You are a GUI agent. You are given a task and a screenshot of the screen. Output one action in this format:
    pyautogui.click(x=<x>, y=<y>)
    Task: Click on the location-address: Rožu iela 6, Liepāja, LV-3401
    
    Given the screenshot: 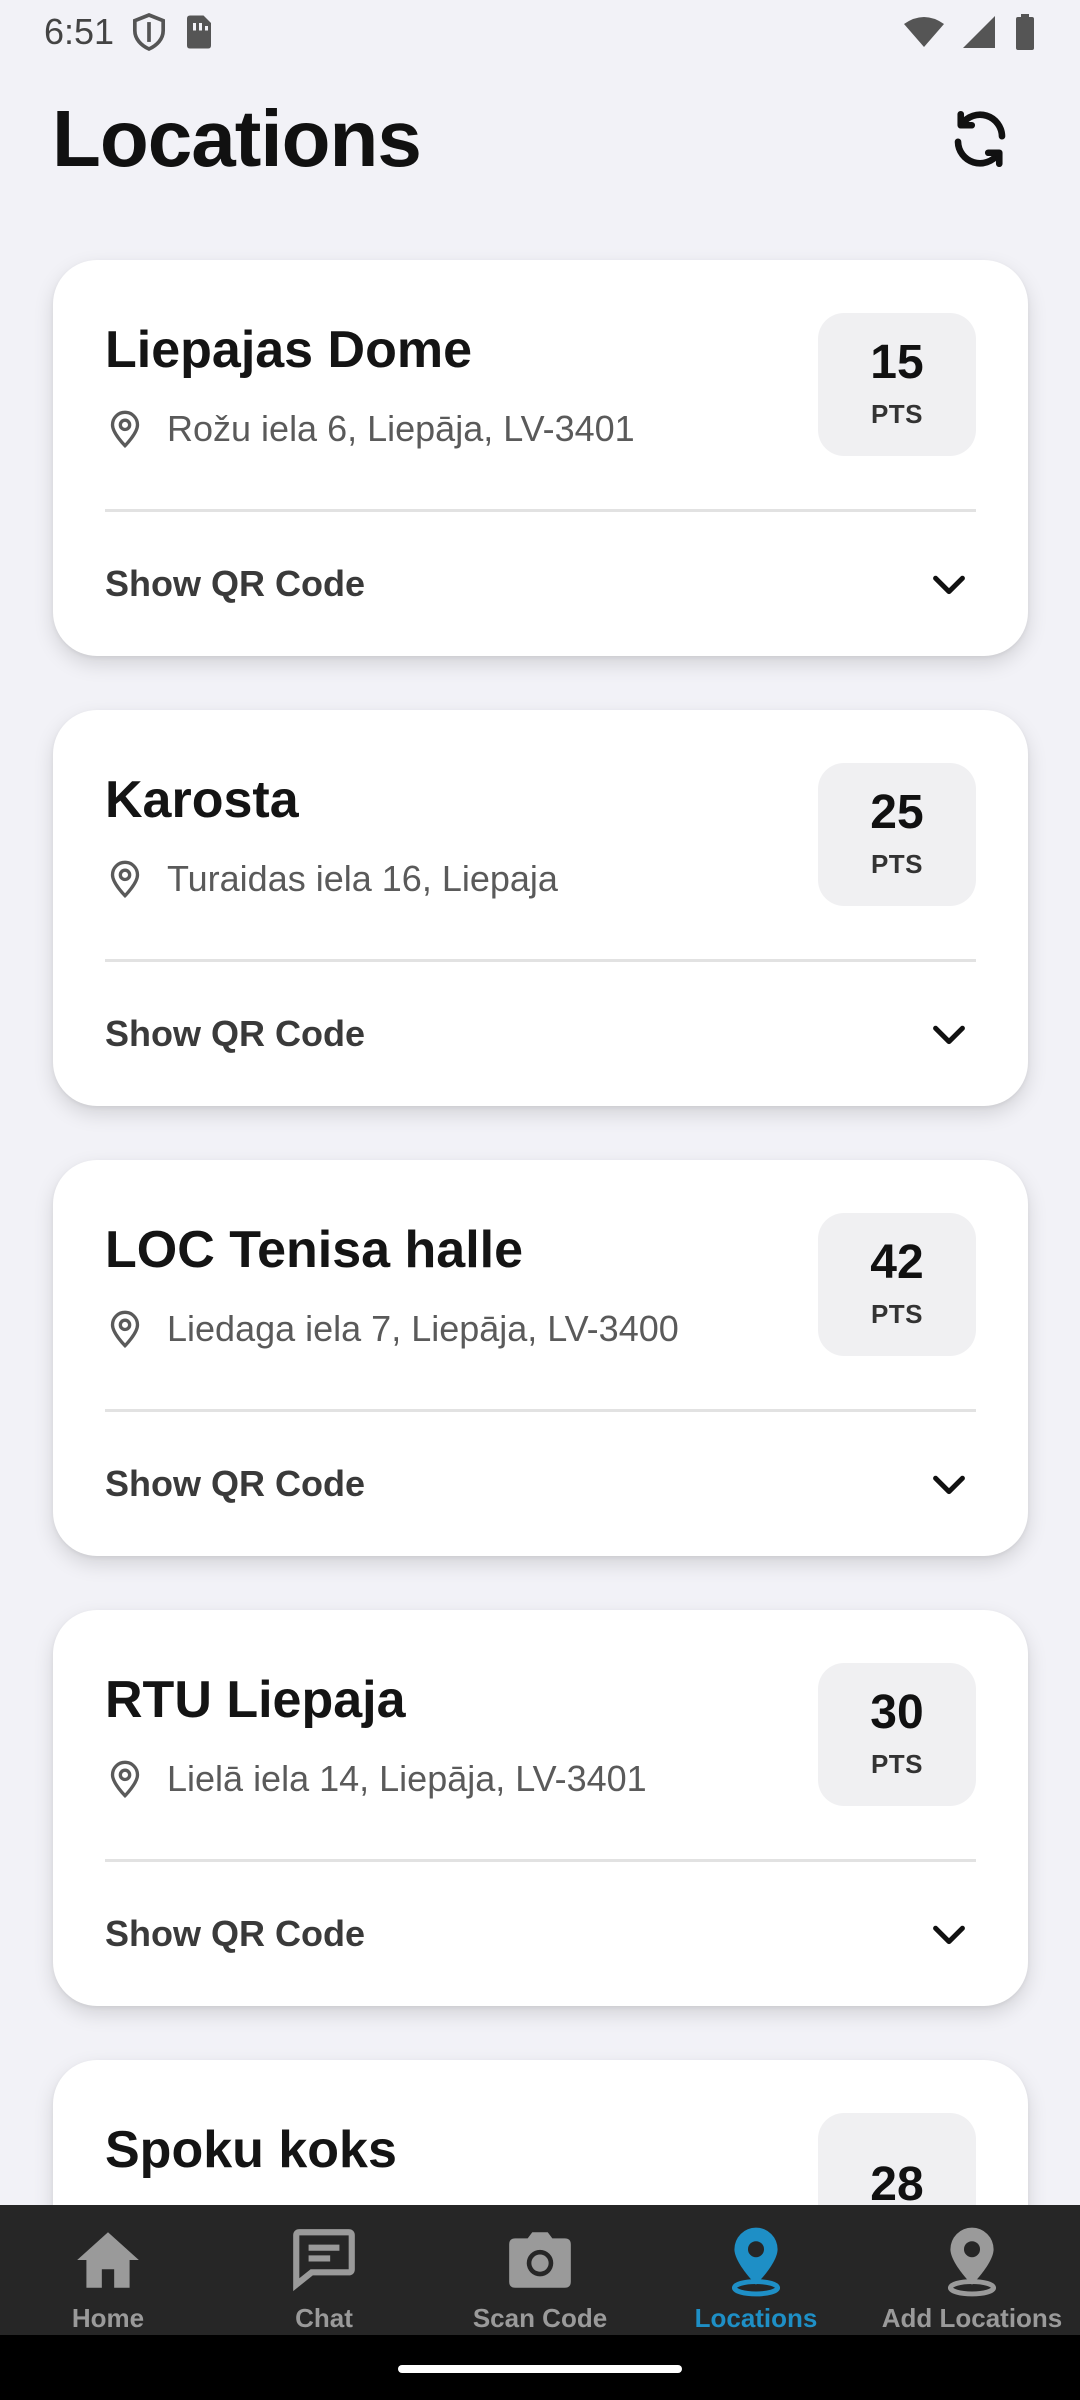 What is the action you would take?
    pyautogui.click(x=401, y=428)
    